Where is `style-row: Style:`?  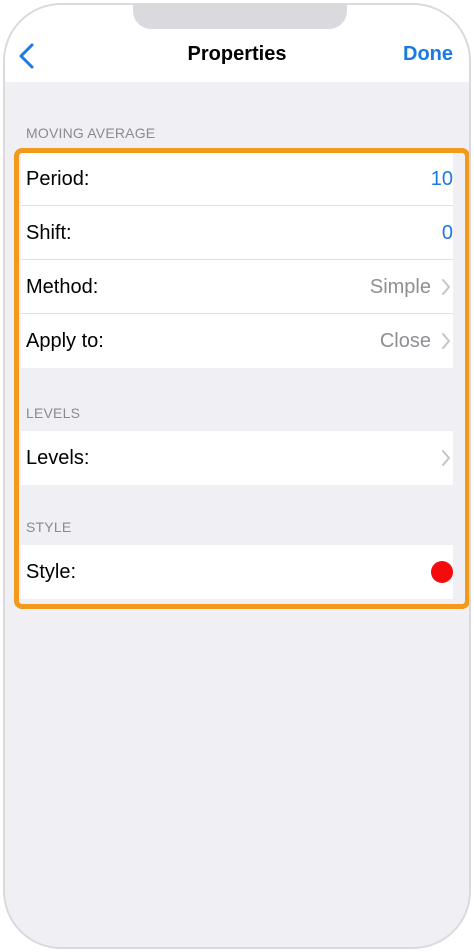 style-row: Style: is located at coordinates (237, 572).